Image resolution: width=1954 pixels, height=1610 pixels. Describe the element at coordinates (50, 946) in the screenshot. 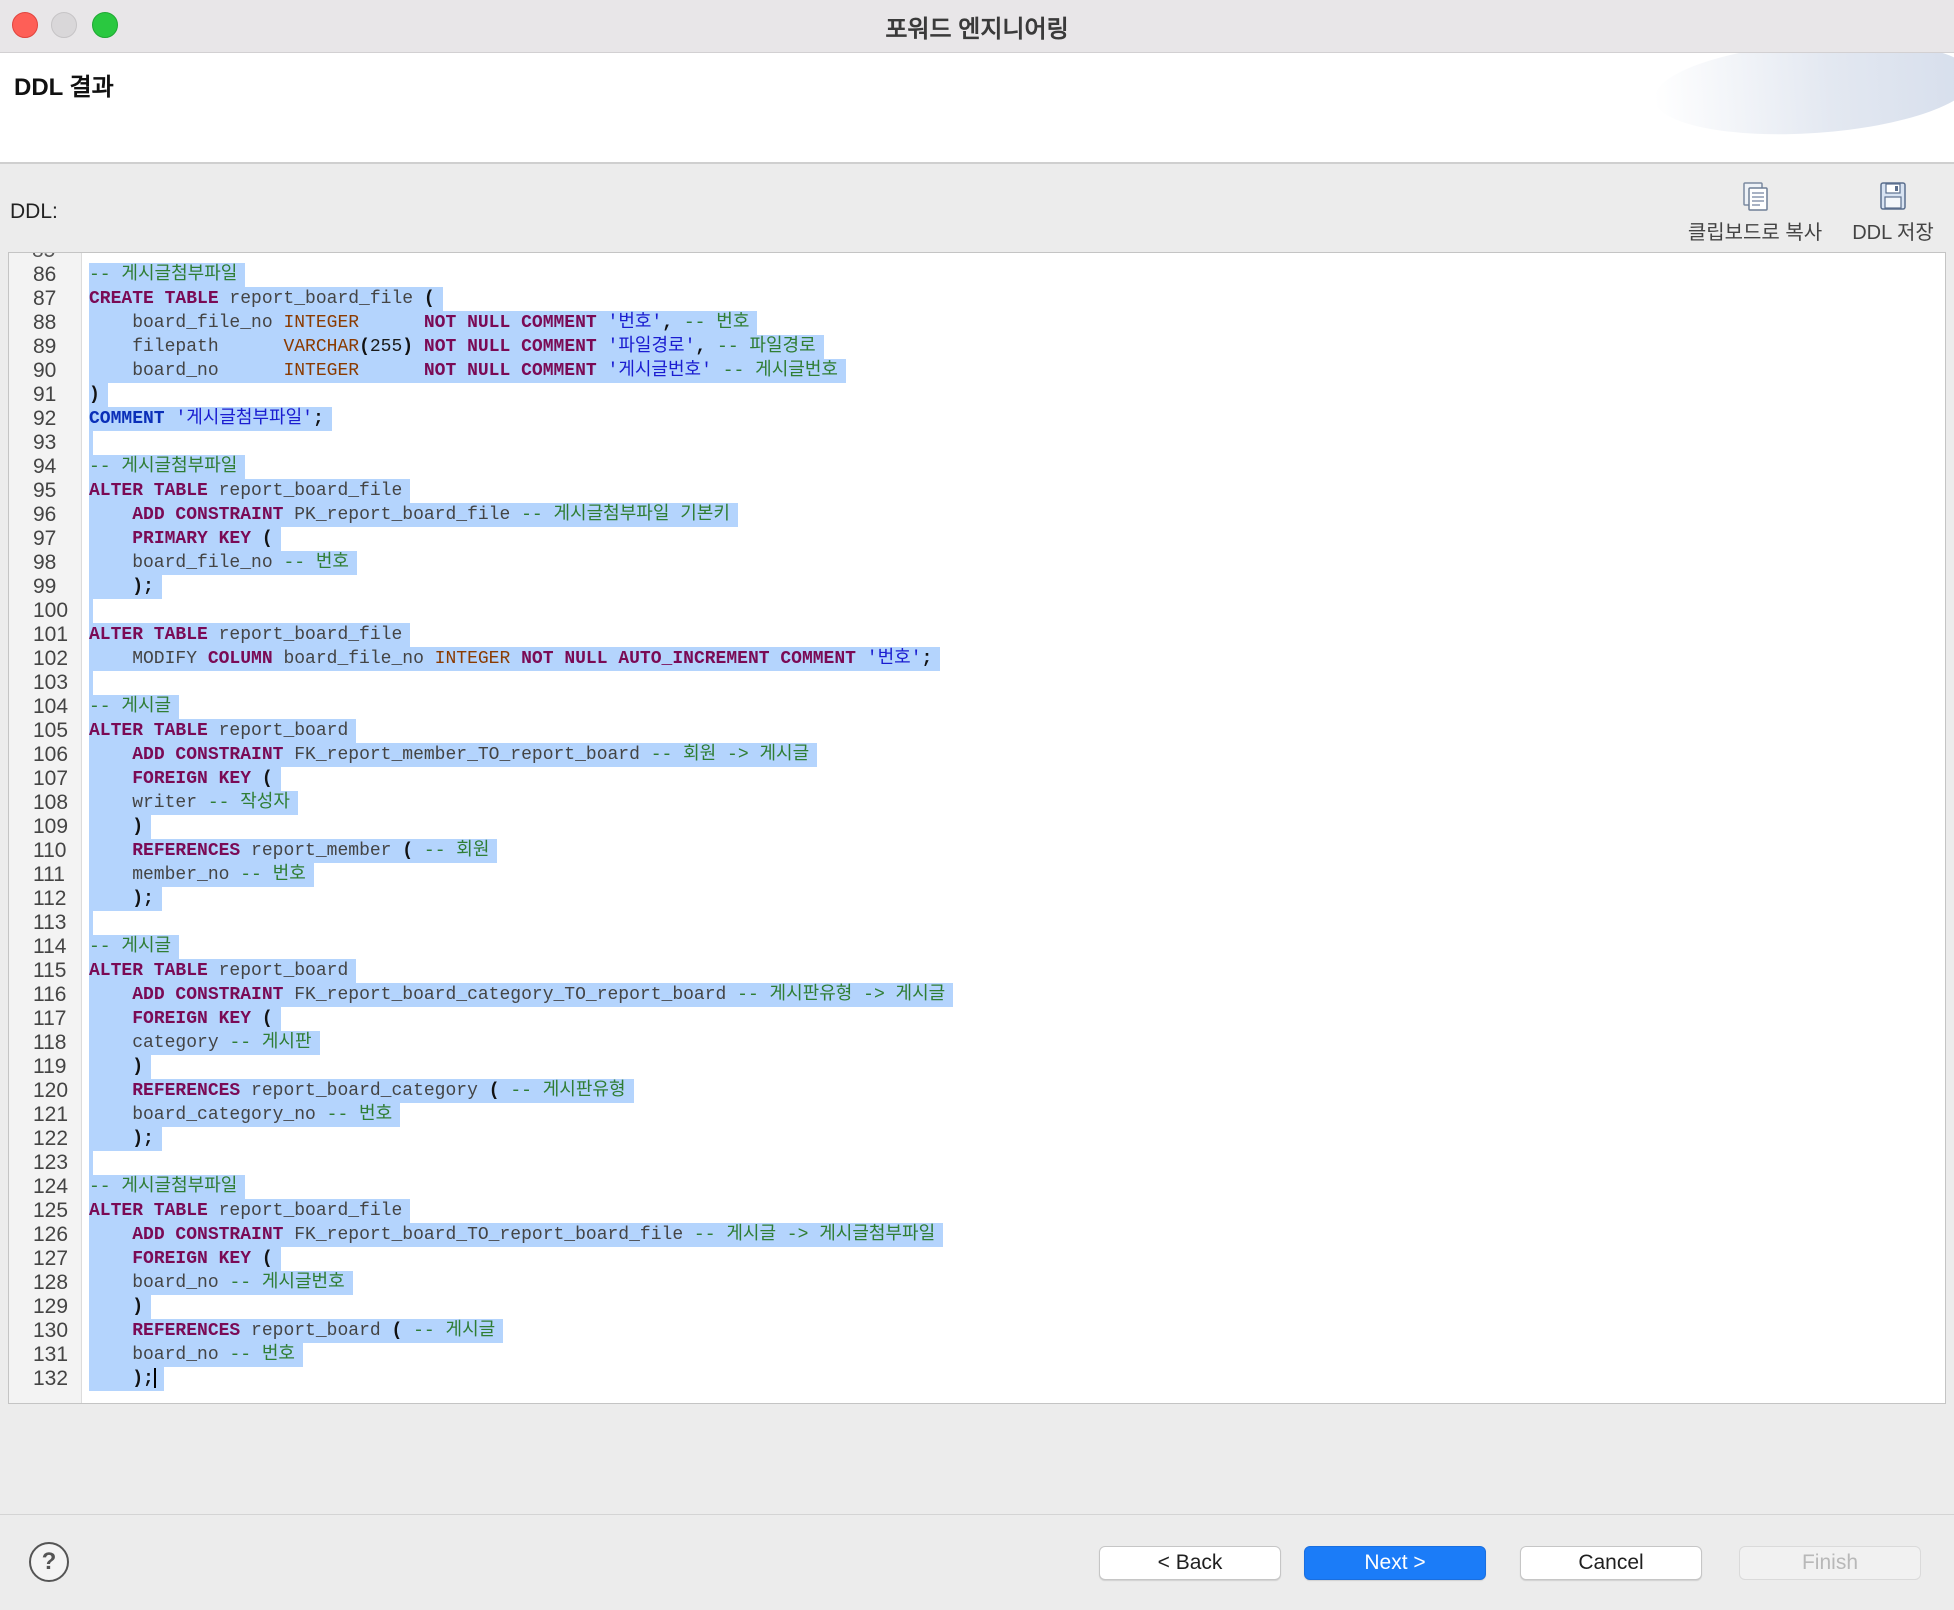

I see `line-number: 114` at that location.